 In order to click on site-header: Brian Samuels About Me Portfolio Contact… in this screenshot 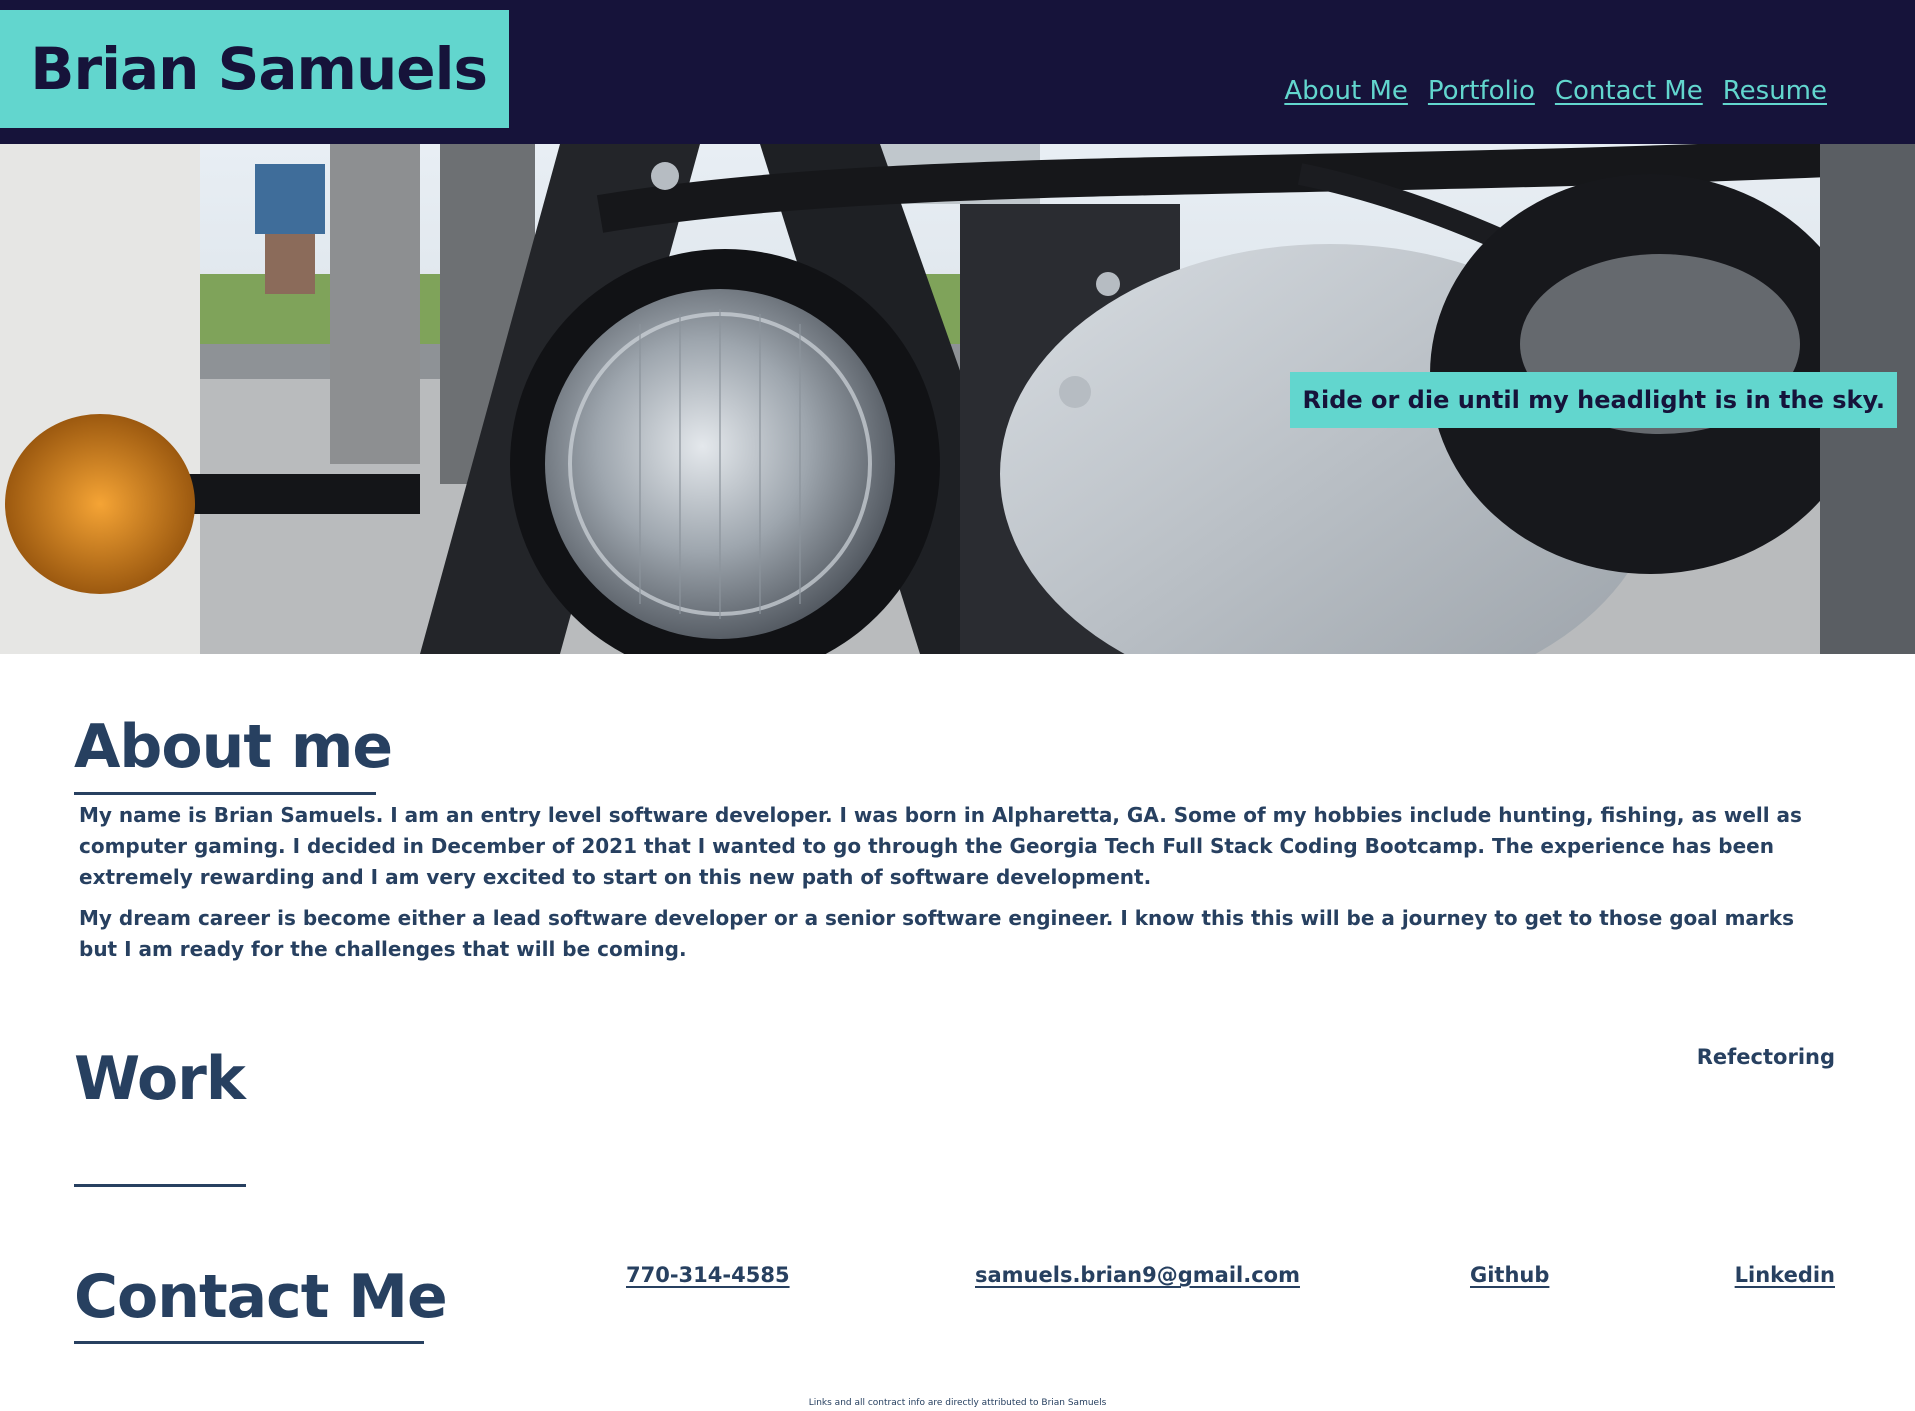, I will do `click(957, 72)`.